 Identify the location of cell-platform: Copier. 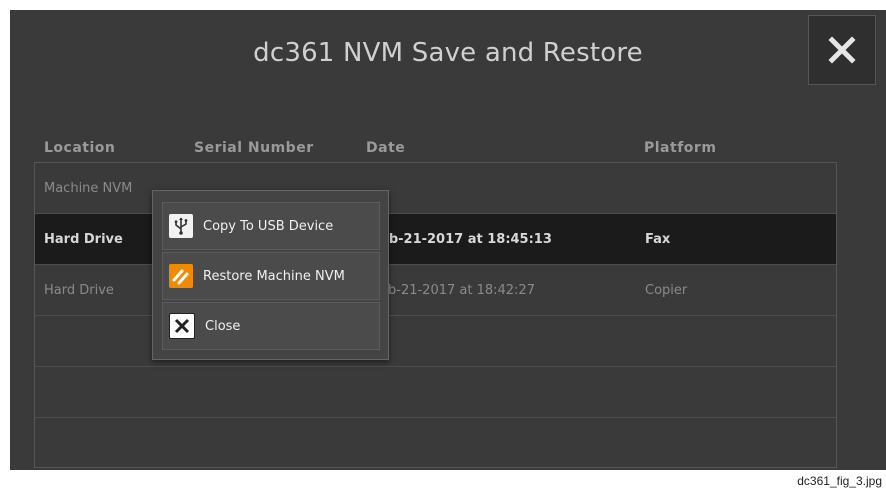
(666, 290).